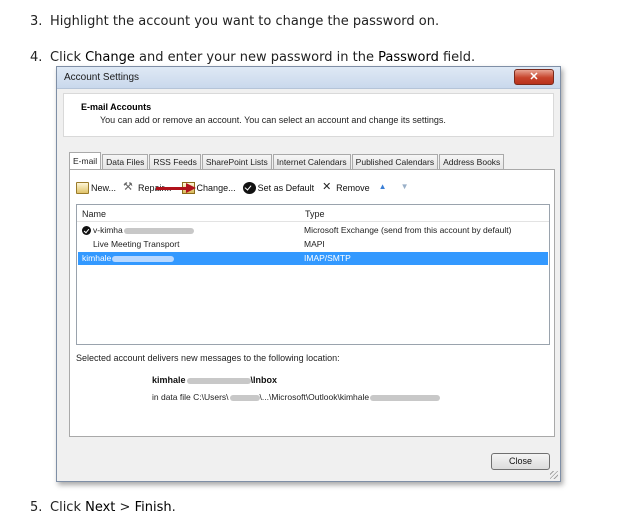 Image resolution: width=633 pixels, height=532 pixels. What do you see at coordinates (311, 161) in the screenshot?
I see `tab-internet-calendars: Internet Calendars` at bounding box center [311, 161].